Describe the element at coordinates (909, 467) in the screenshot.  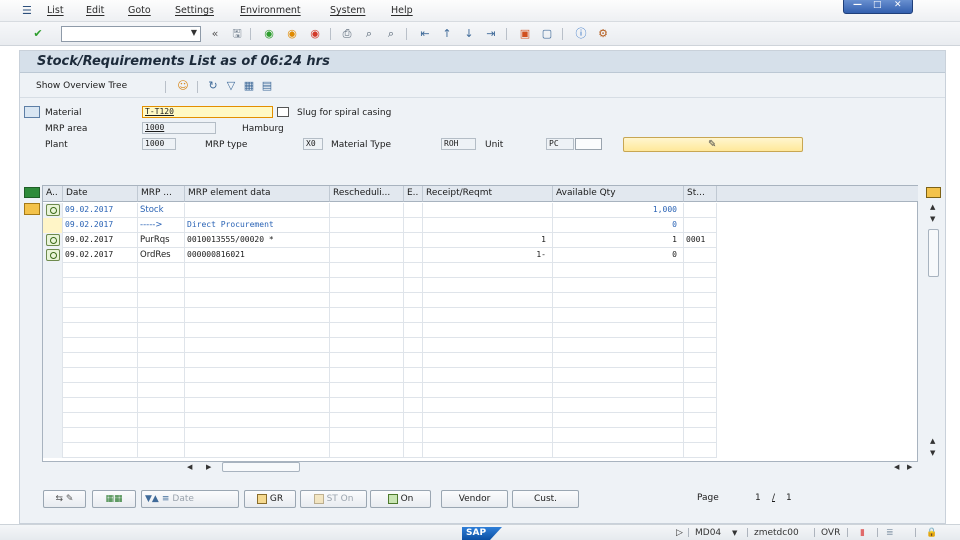
I see `scroll-right-right-icon: ▶` at that location.